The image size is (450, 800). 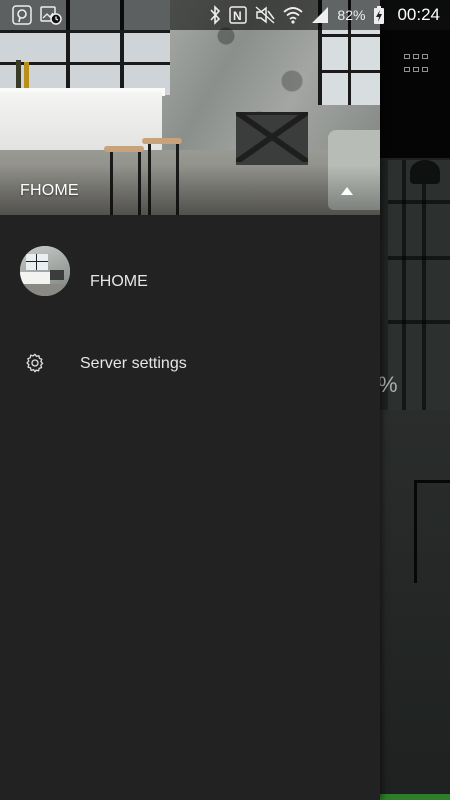 What do you see at coordinates (119, 281) in the screenshot?
I see `drawer-item-home-label: FHOME` at bounding box center [119, 281].